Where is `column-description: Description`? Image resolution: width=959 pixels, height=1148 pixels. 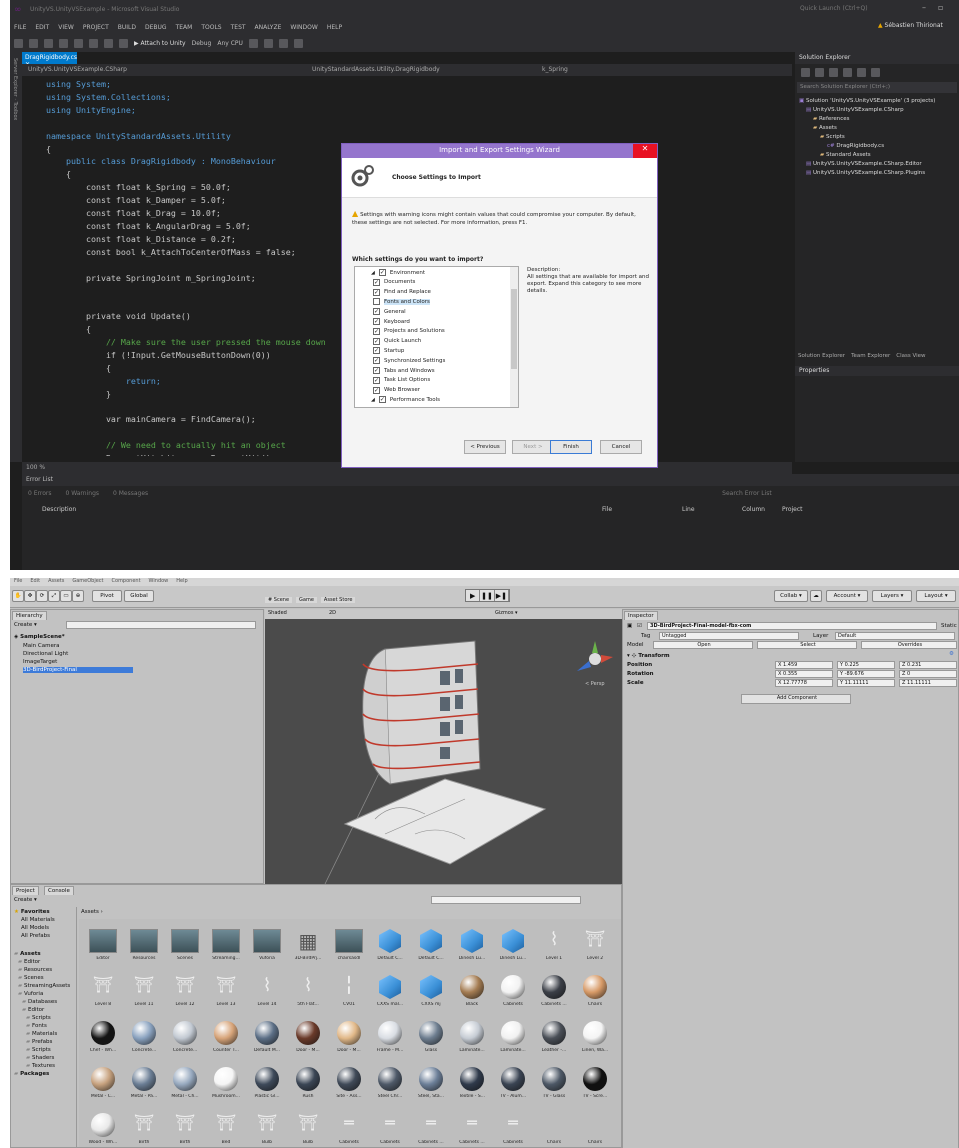 column-description: Description is located at coordinates (59, 509).